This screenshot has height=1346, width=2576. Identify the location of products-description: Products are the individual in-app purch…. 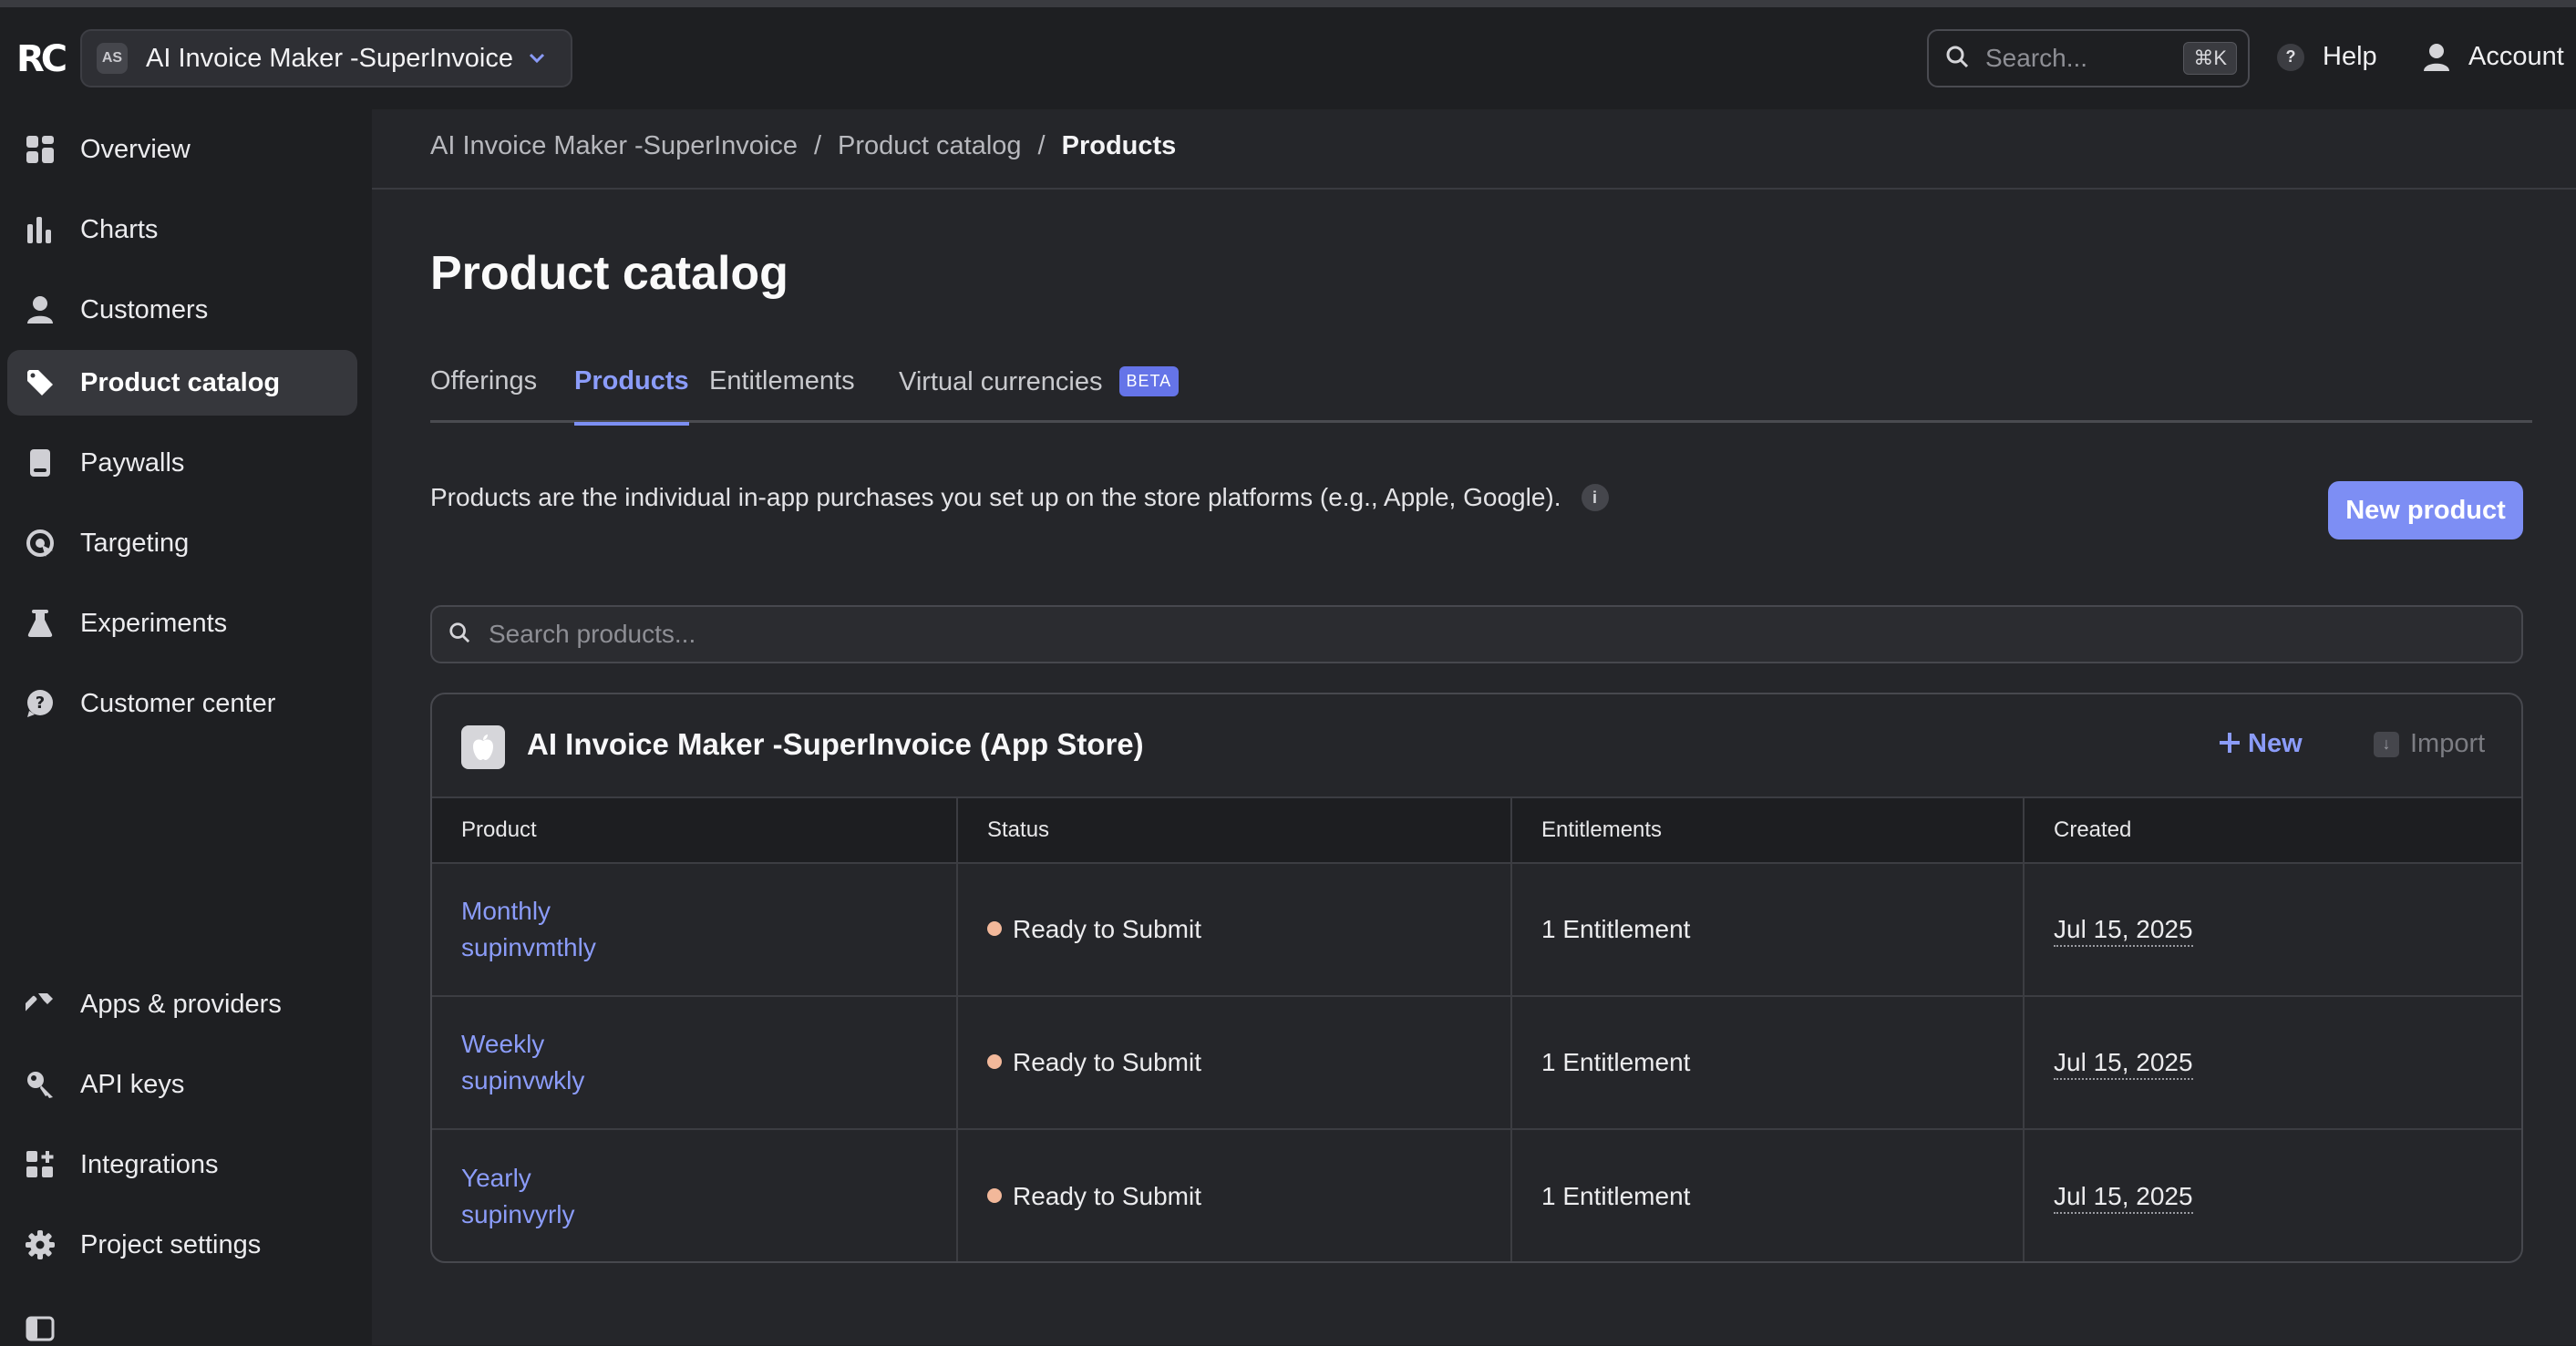
(1019, 498).